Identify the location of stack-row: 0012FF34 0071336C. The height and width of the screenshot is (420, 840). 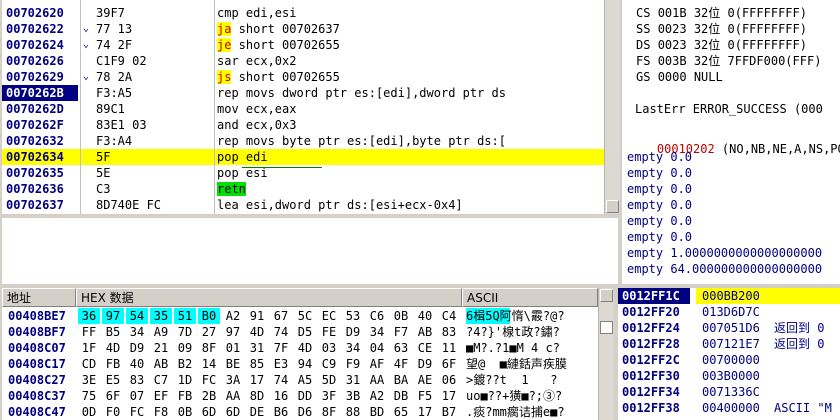
(729, 392).